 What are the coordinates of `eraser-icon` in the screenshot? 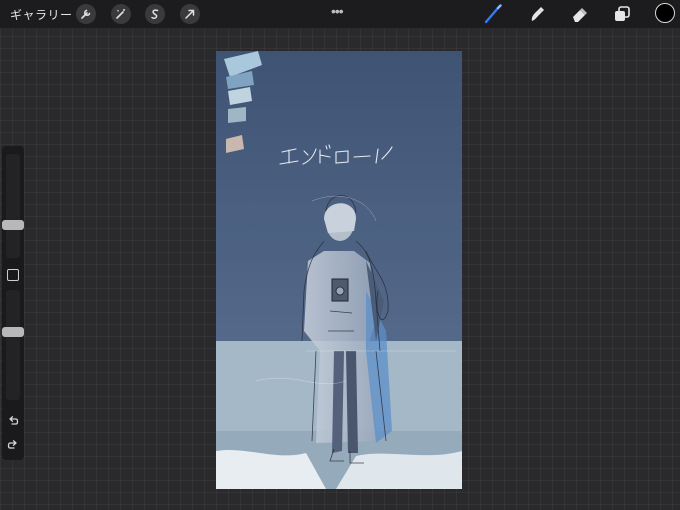 It's located at (580, 15).